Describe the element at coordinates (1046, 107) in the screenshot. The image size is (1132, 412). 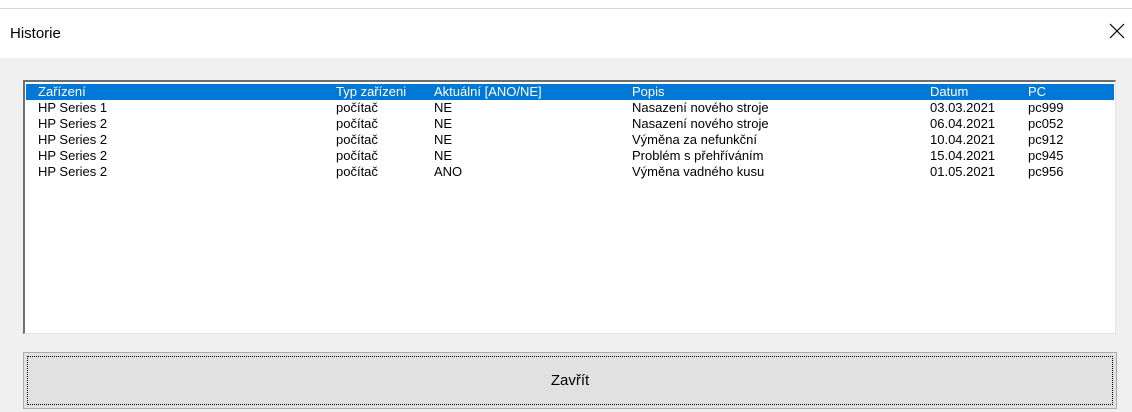
I see `cell-pc: pc999` at that location.